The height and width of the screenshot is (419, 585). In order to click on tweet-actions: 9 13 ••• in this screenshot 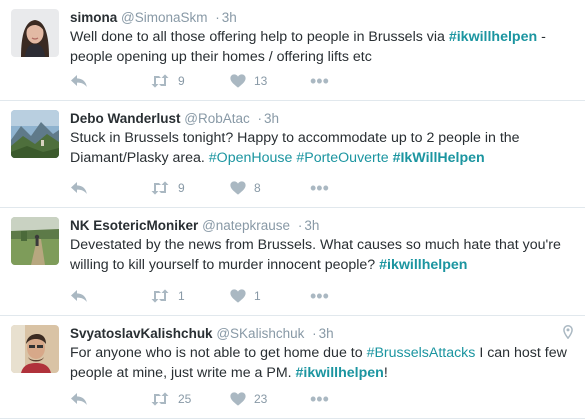, I will do `click(199, 81)`.